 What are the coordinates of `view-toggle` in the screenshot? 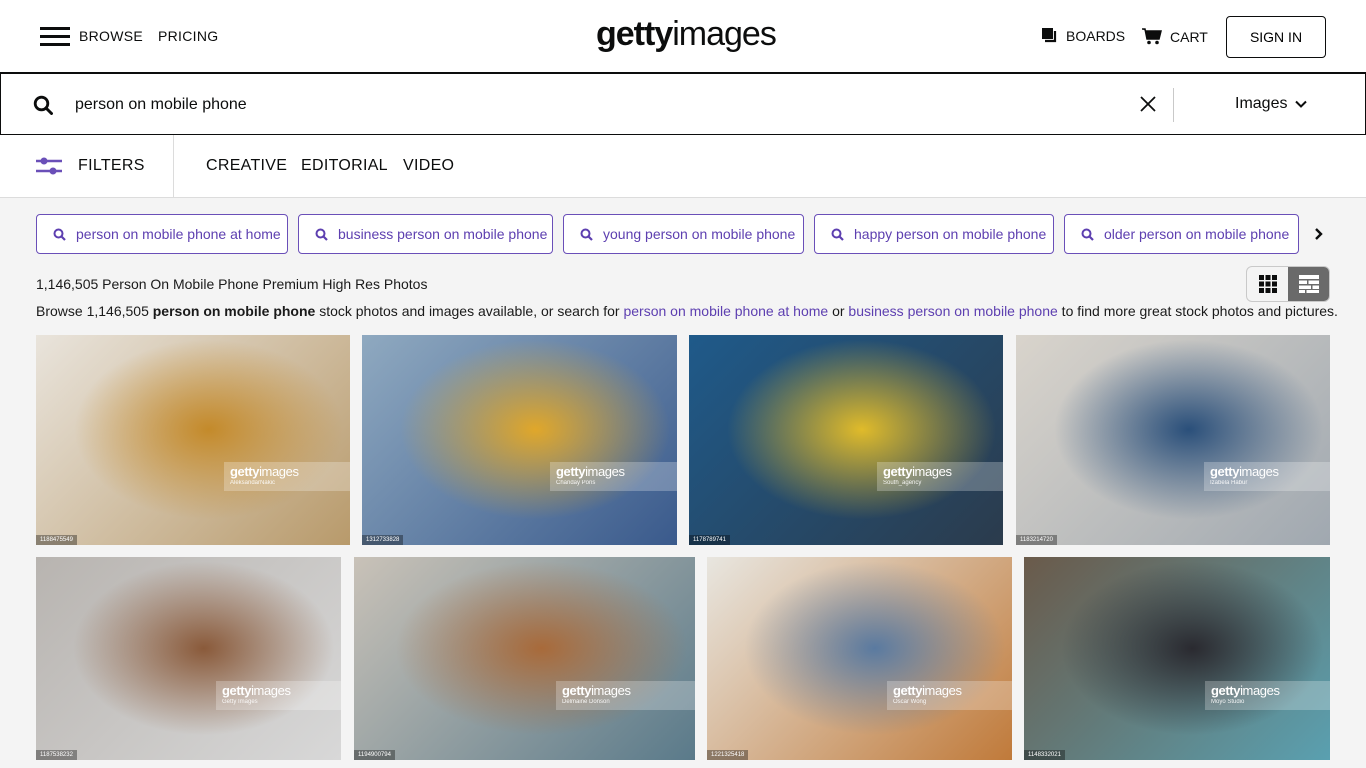 It's located at (1288, 284).